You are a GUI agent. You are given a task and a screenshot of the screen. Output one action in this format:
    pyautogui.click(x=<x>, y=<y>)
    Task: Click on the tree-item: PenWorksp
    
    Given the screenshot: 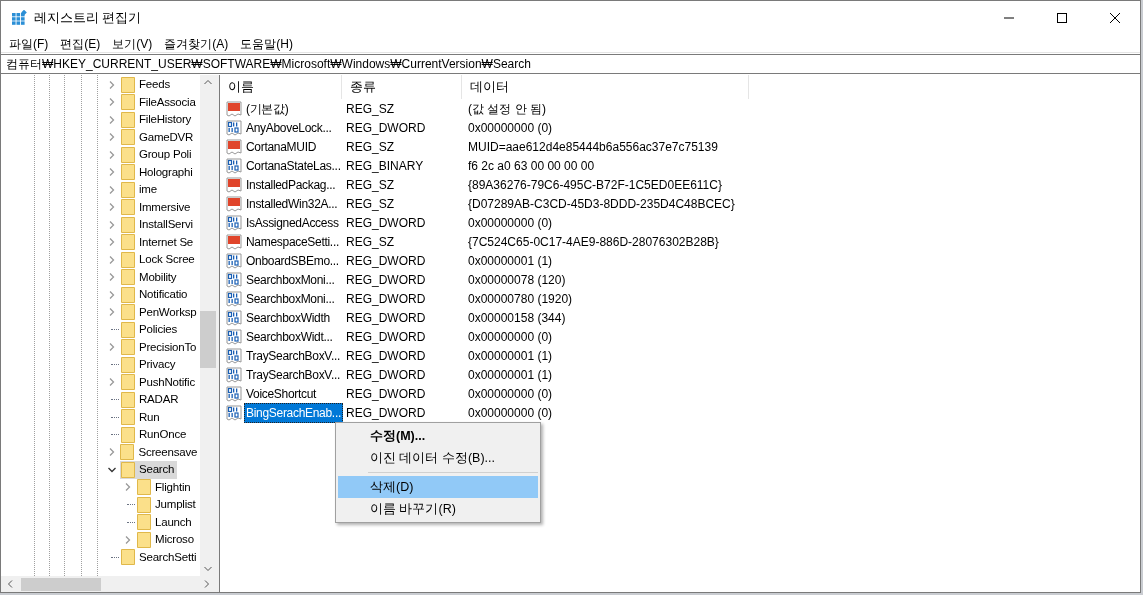 What is the action you would take?
    pyautogui.click(x=160, y=312)
    